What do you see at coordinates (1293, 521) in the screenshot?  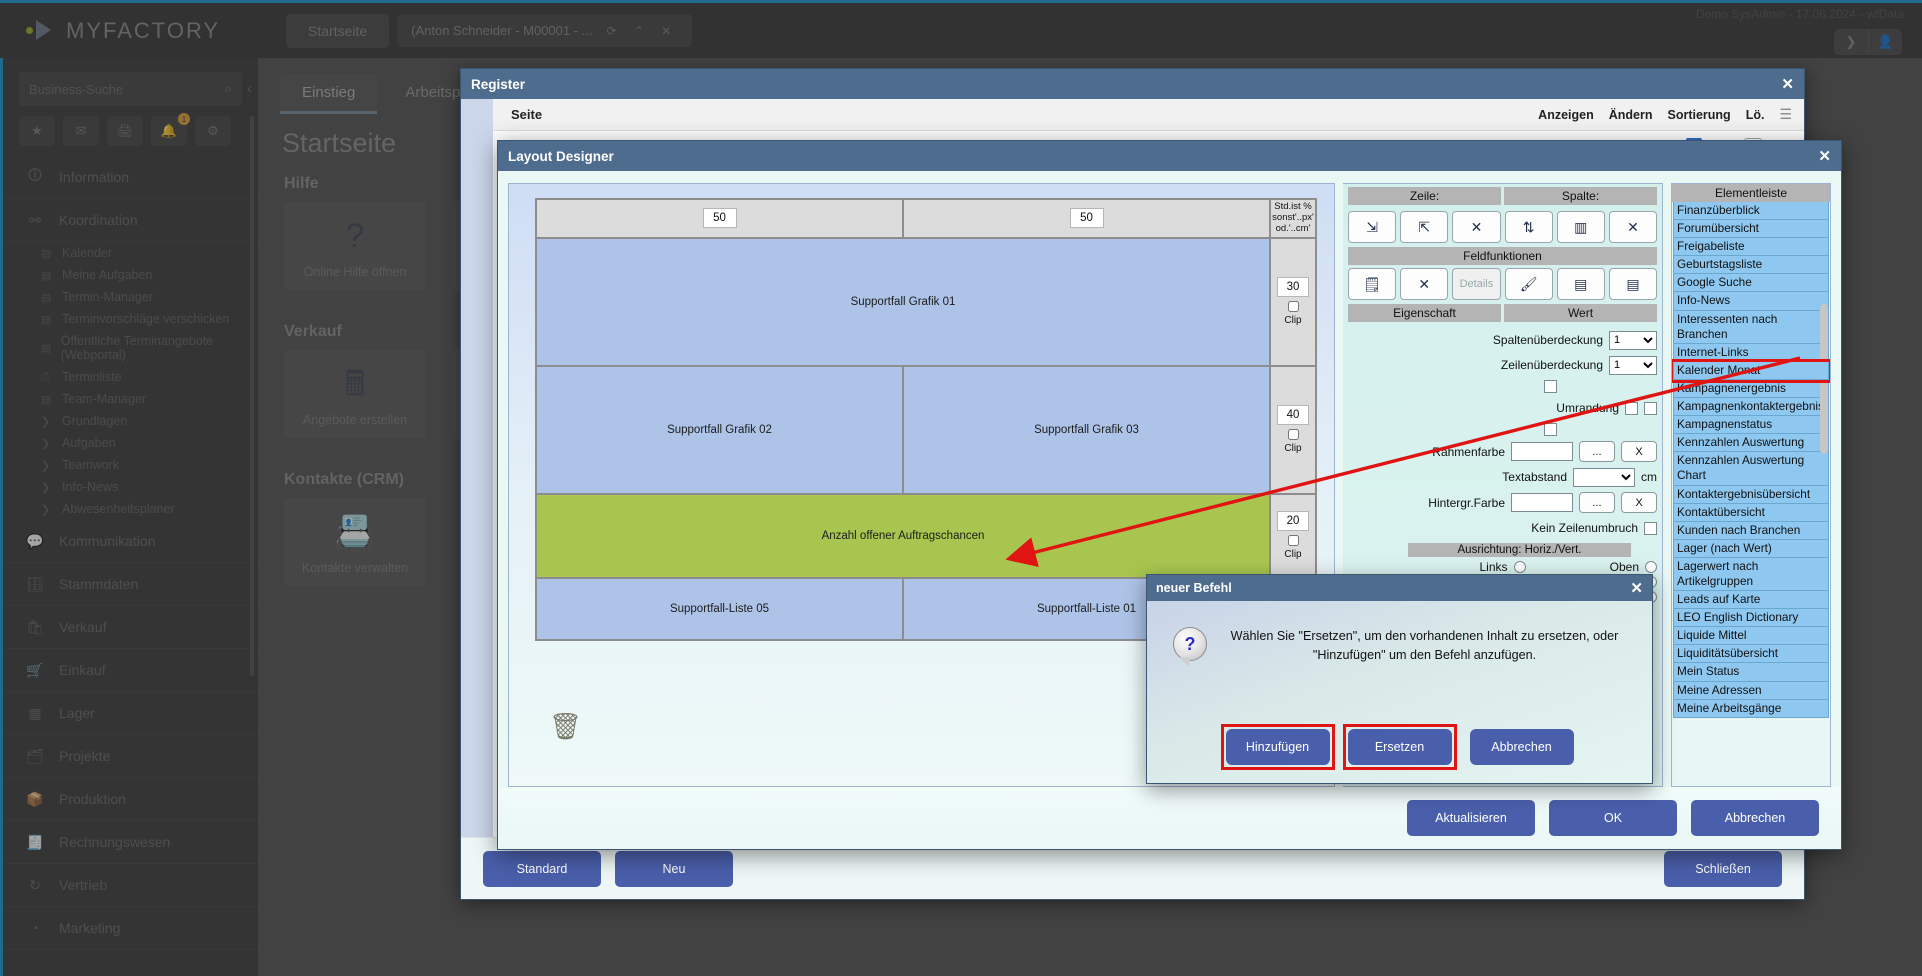 I see `row-height-value: 20` at bounding box center [1293, 521].